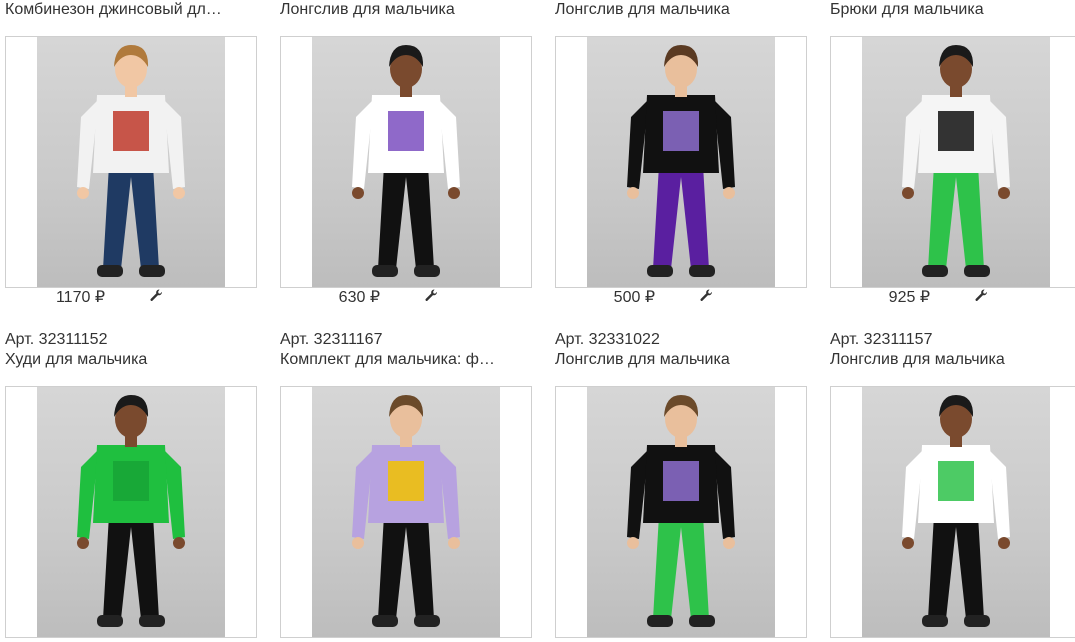 This screenshot has height=642, width=1075. Describe the element at coordinates (607, 339) in the screenshot. I see `product-article: Арт. 32331022` at that location.